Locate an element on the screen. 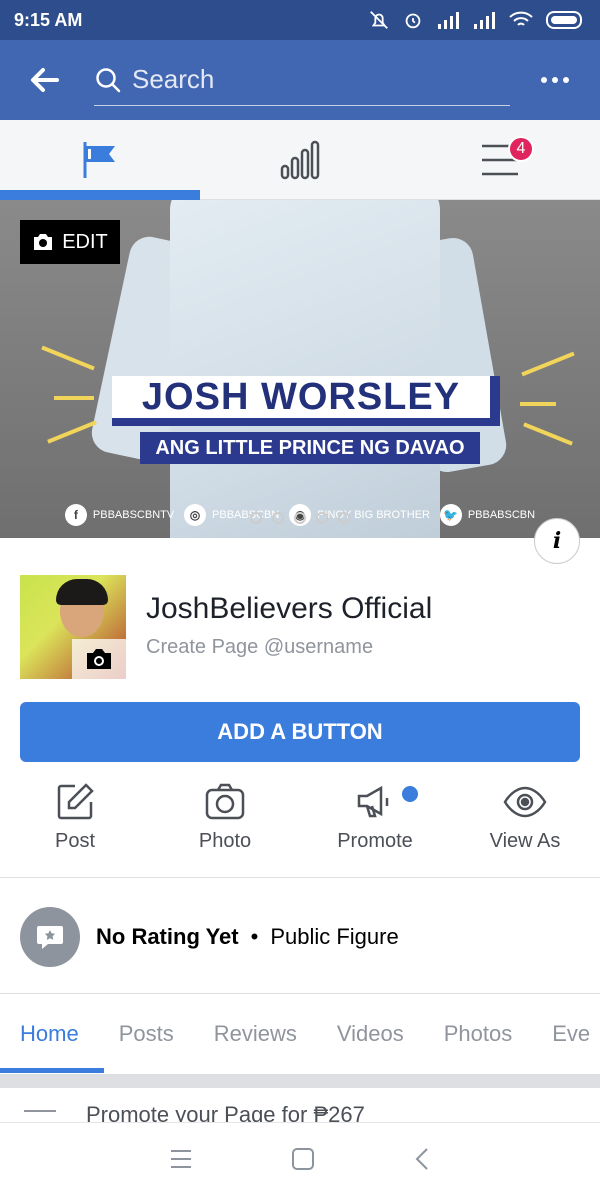 The height and width of the screenshot is (1200, 600). megaphone-icon is located at coordinates (373, 801).